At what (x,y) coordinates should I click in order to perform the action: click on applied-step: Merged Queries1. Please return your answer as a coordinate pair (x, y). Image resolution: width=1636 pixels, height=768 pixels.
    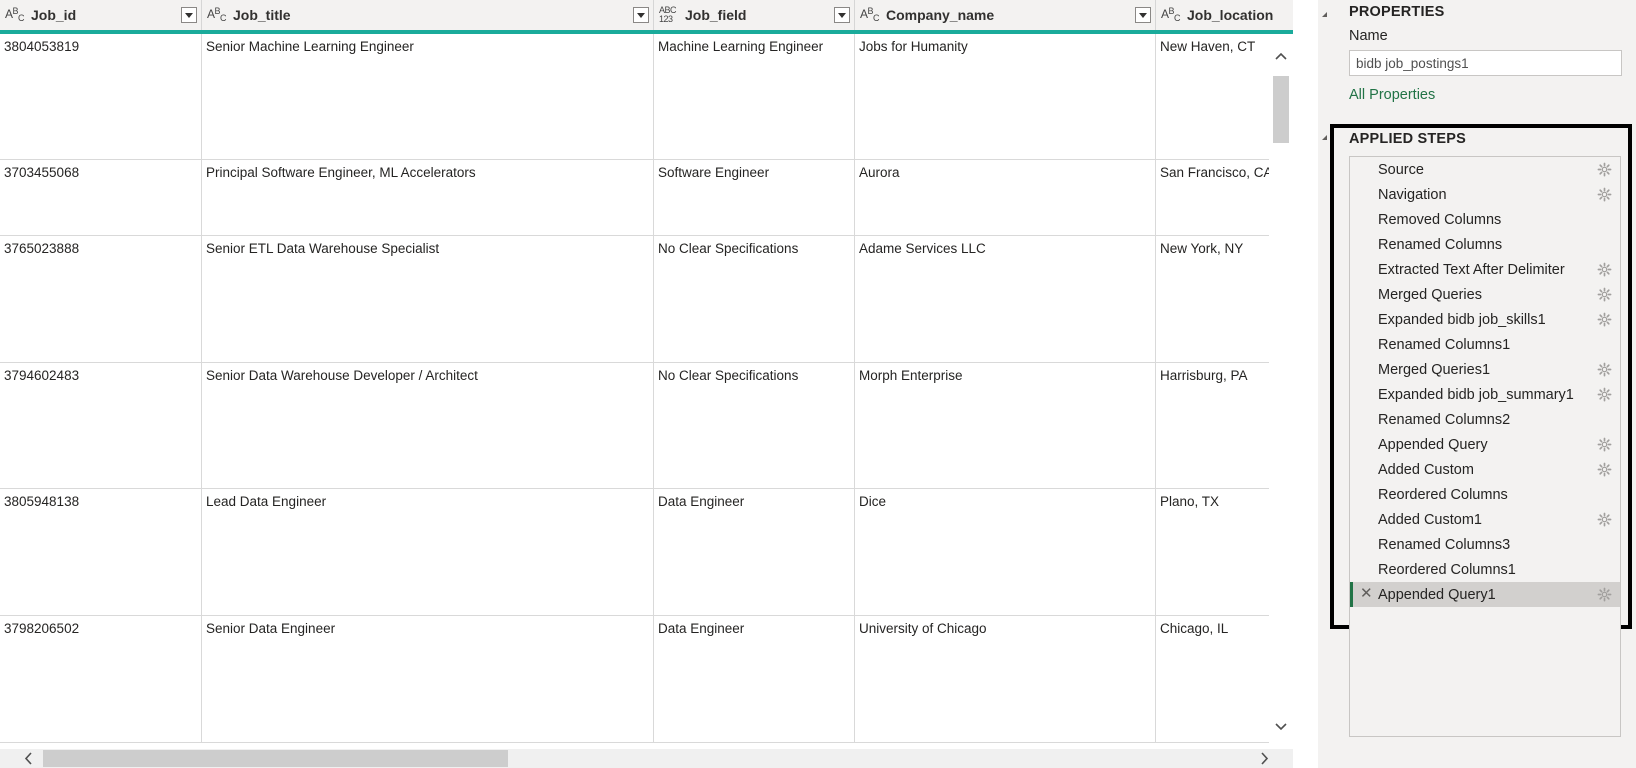
    Looking at the image, I should click on (1485, 369).